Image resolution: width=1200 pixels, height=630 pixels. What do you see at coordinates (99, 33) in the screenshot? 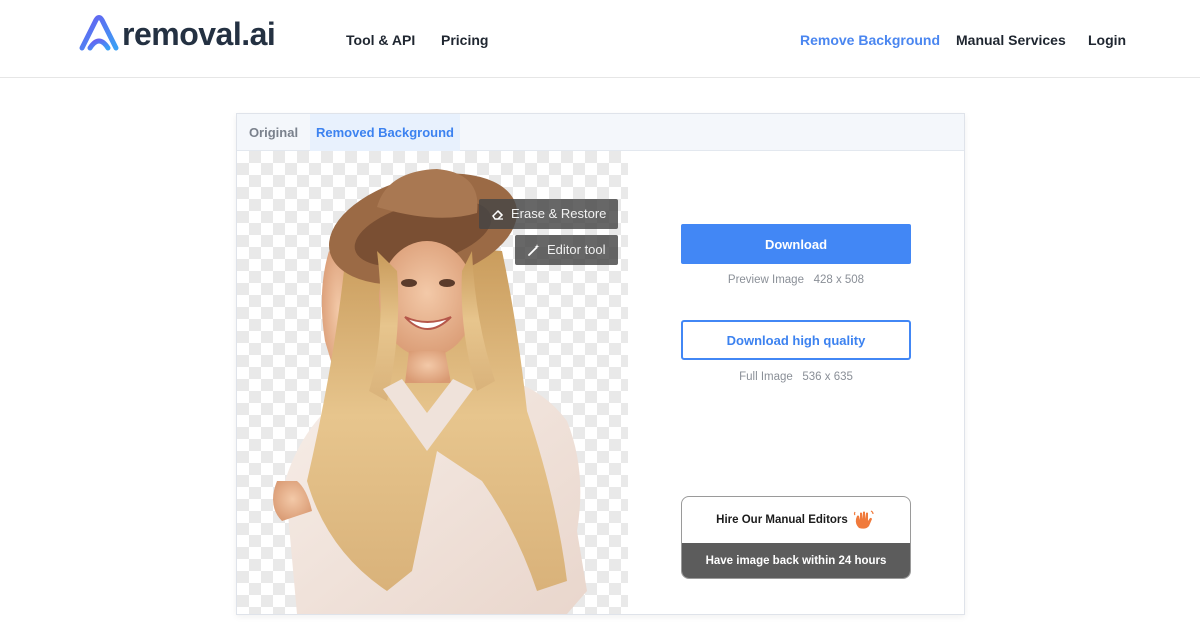
I see `logo-mark-icon` at bounding box center [99, 33].